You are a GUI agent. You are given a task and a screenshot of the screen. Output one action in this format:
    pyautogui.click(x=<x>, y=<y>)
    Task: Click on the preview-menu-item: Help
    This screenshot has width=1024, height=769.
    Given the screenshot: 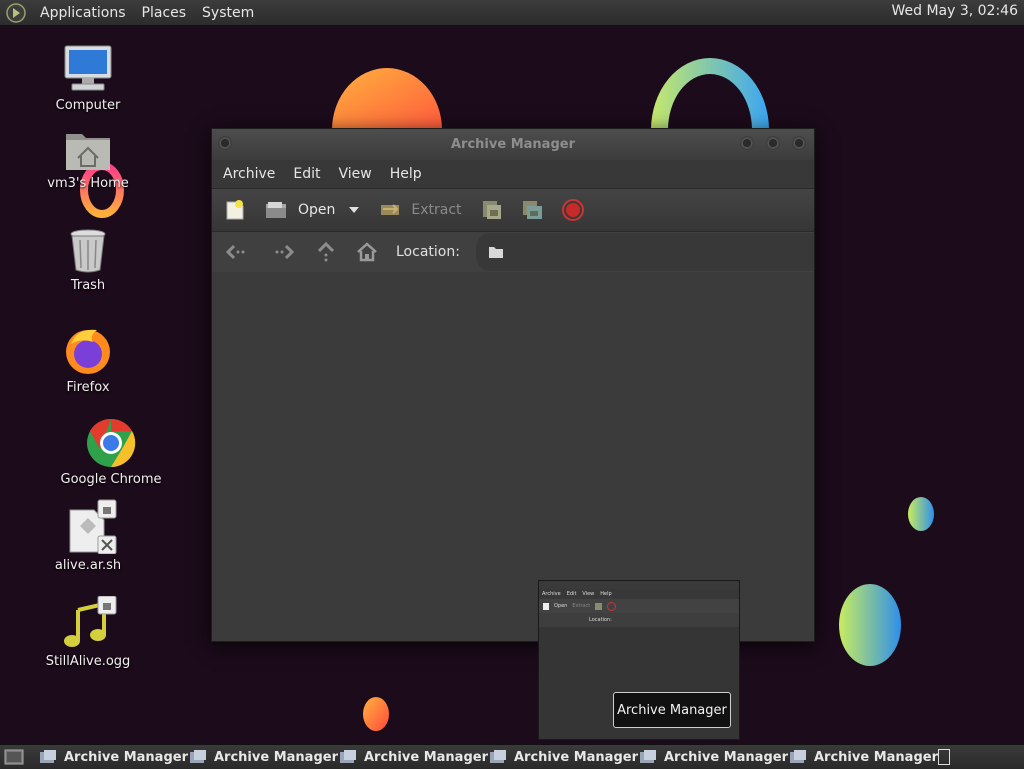 What is the action you would take?
    pyautogui.click(x=606, y=594)
    